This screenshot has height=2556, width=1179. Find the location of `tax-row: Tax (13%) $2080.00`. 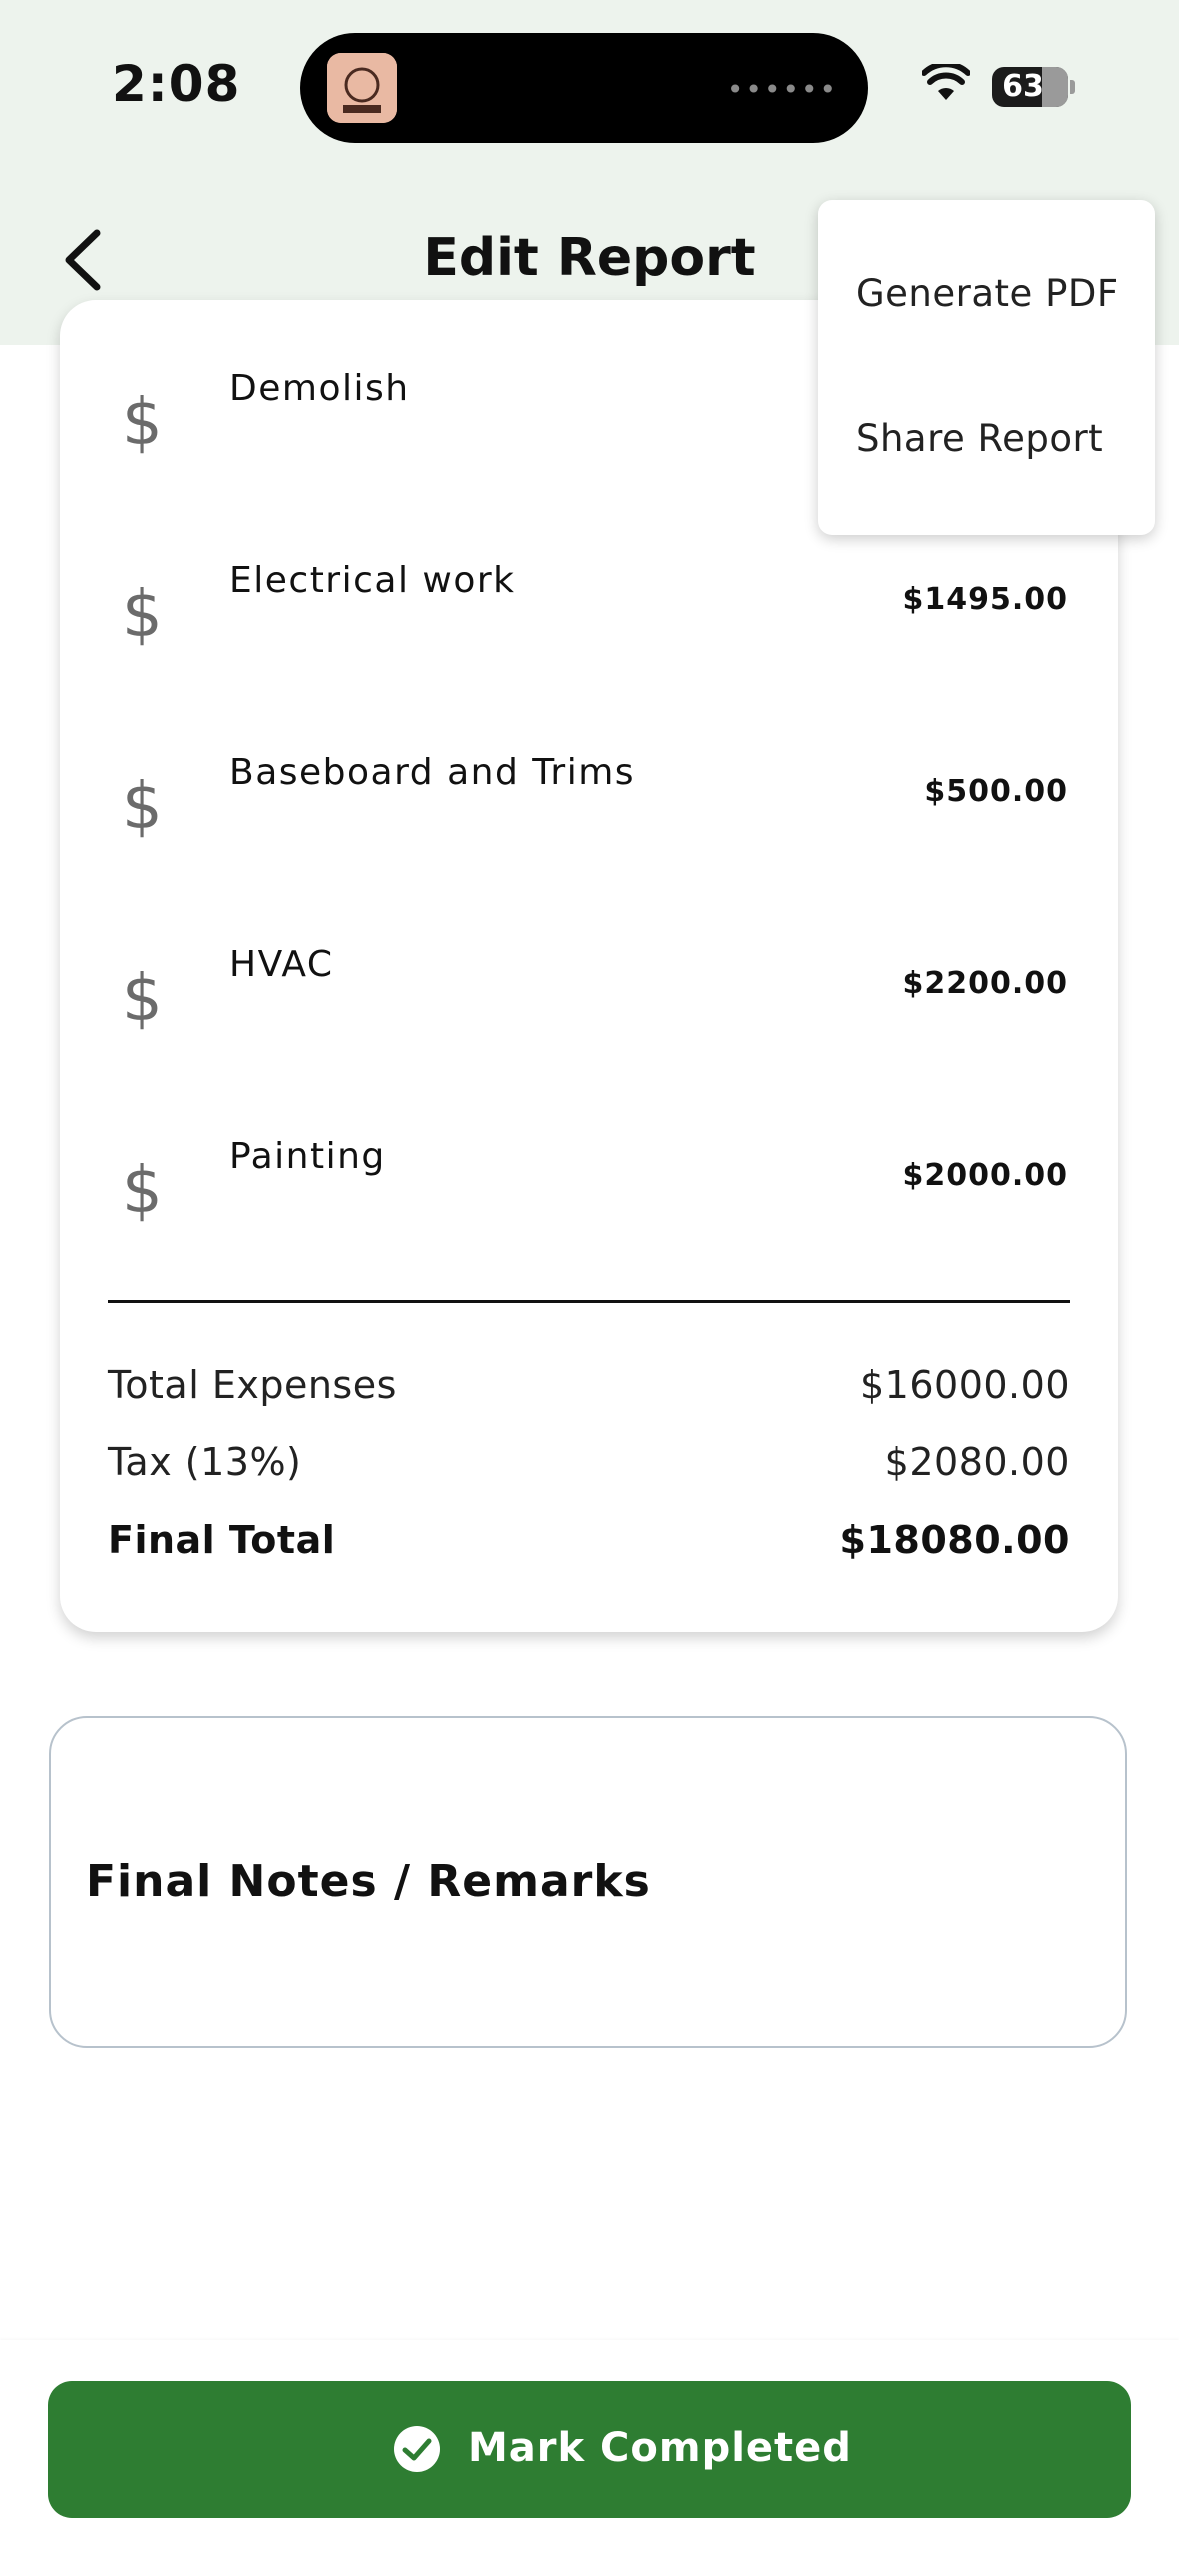

tax-row: Tax (13%) $2080.00 is located at coordinates (589, 1468).